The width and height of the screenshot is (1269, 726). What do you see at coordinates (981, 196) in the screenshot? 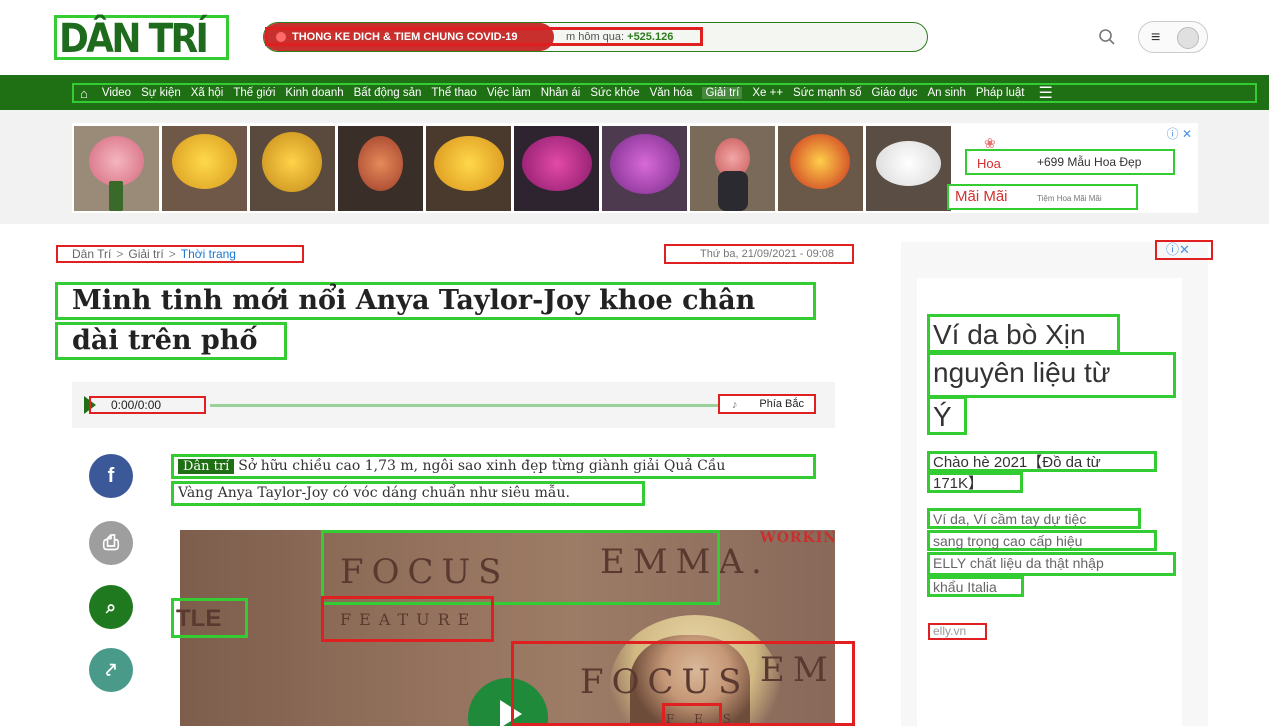
I see `ad-brand-mai: Mãi Mãi` at bounding box center [981, 196].